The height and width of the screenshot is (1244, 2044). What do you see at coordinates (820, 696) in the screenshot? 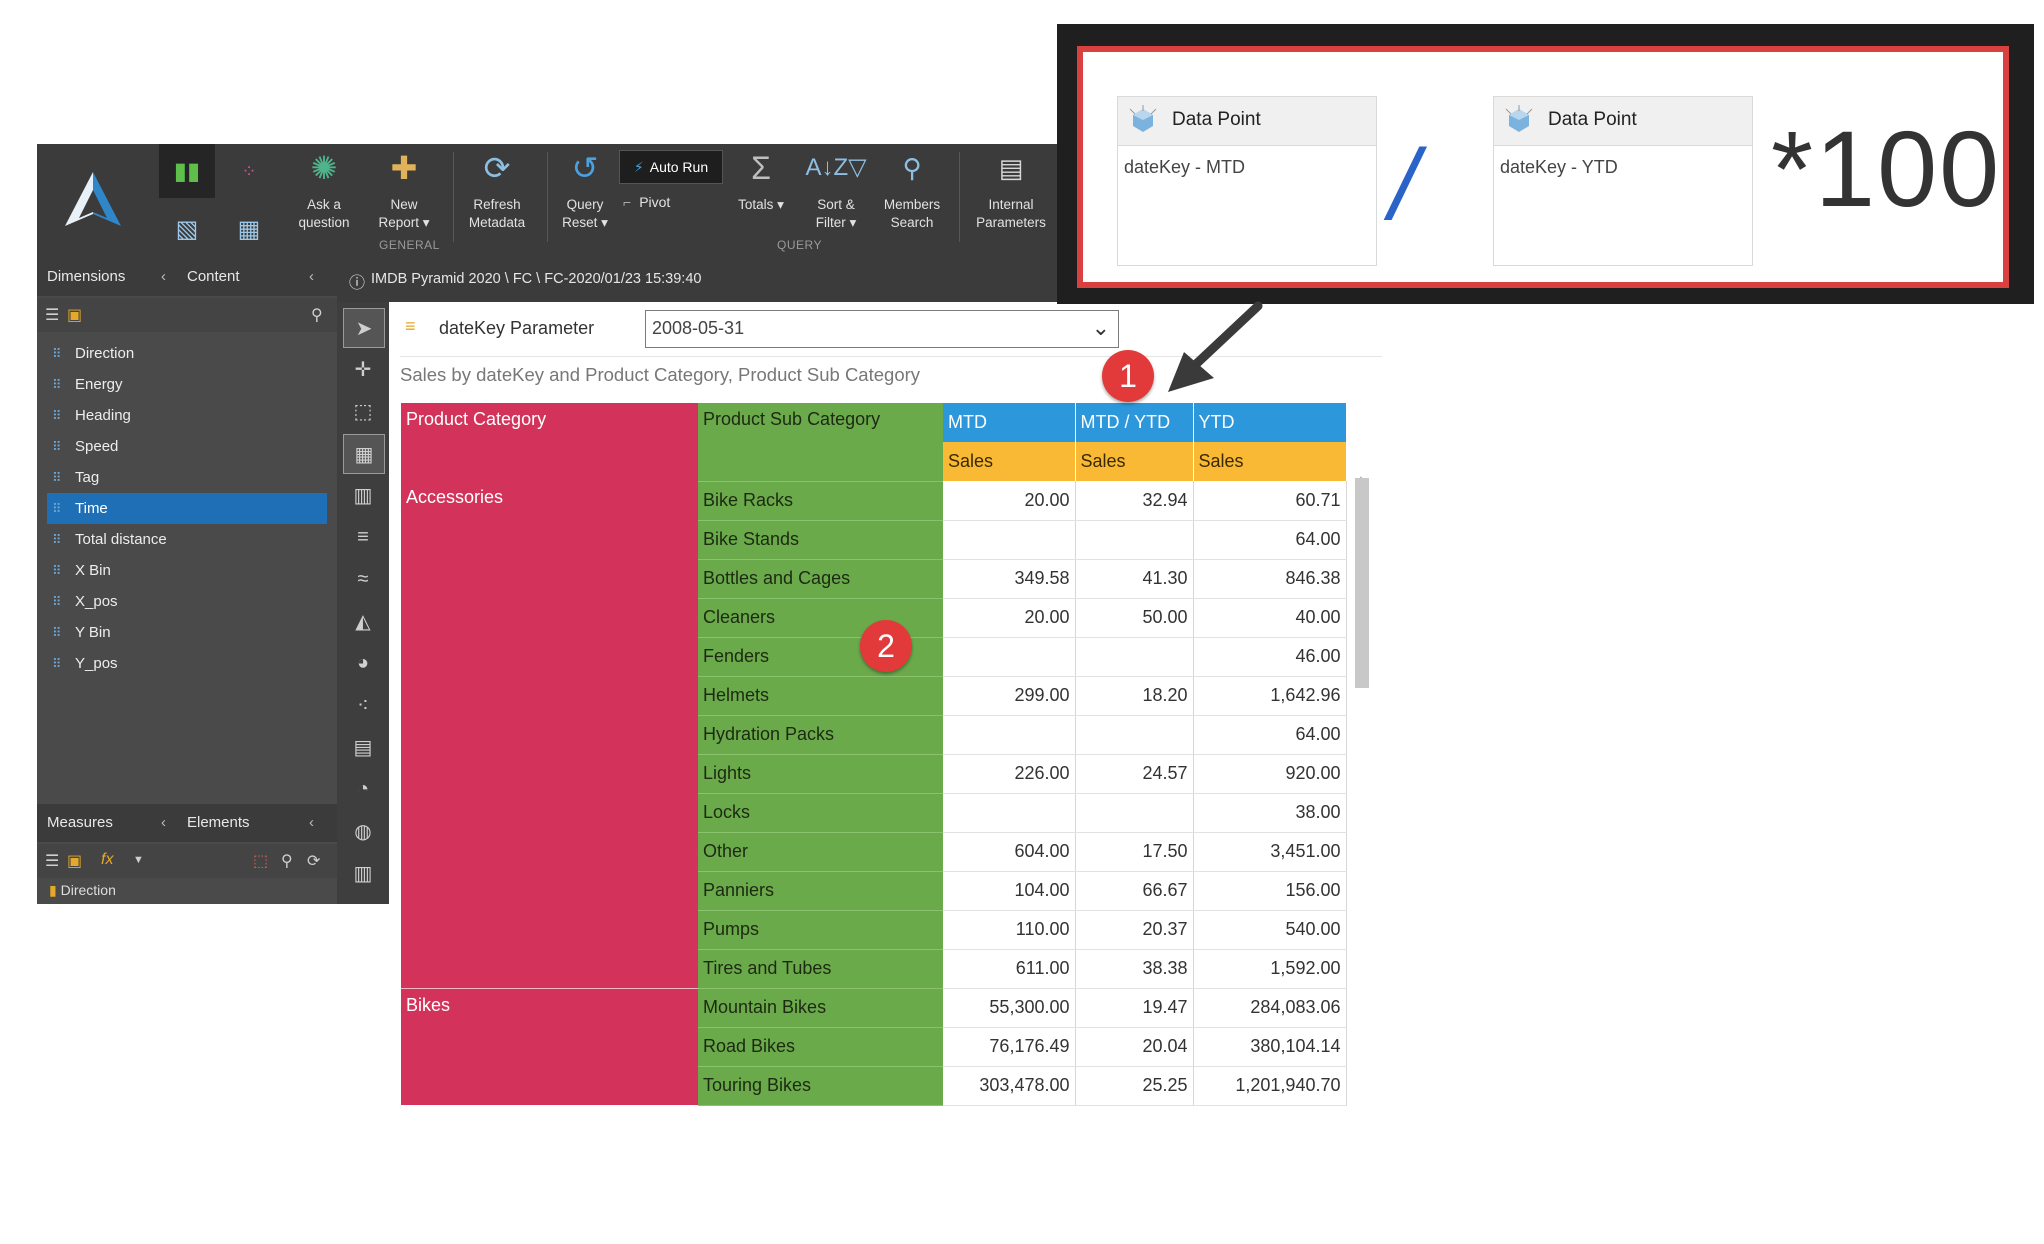
I see `subcategory-cell: Helmets` at bounding box center [820, 696].